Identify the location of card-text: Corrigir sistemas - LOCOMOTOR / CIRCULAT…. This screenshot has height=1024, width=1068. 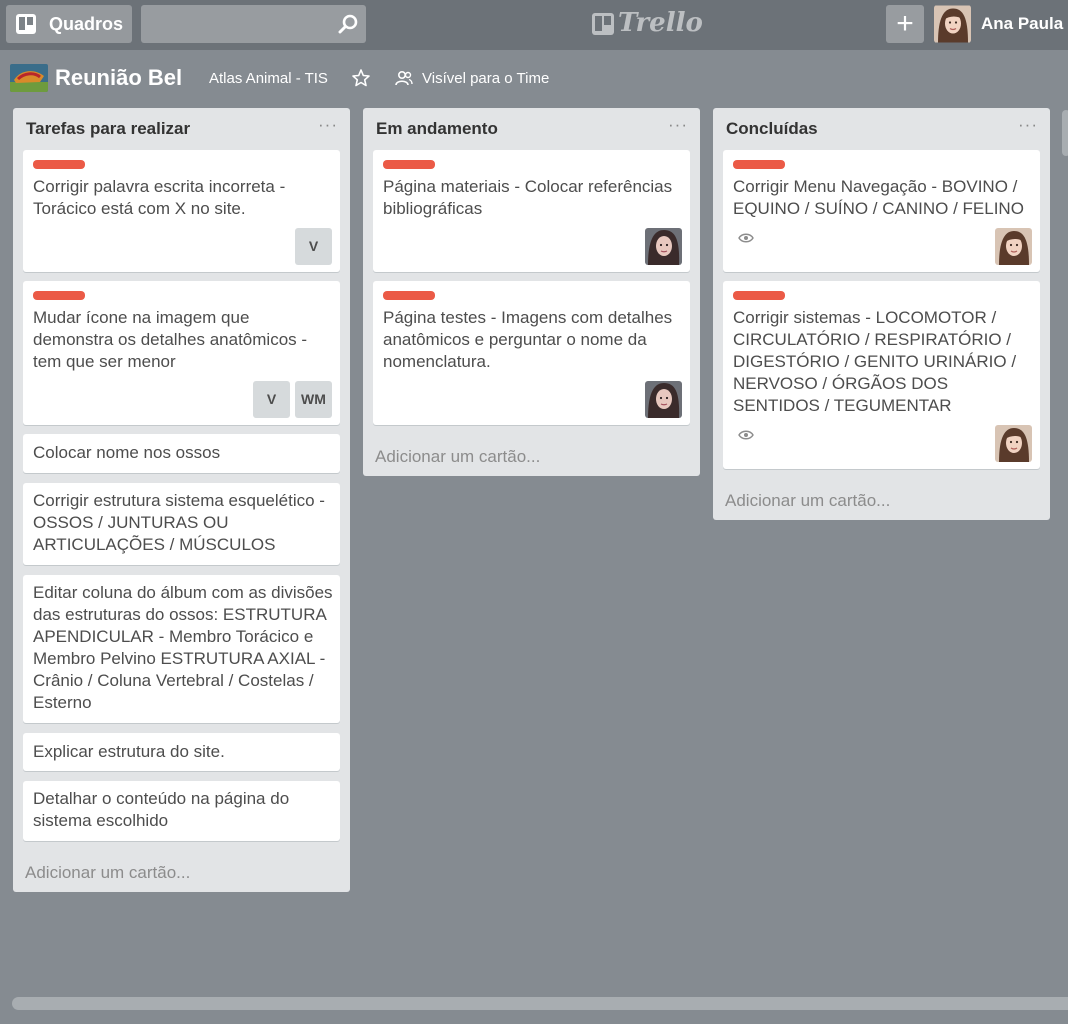
(875, 361).